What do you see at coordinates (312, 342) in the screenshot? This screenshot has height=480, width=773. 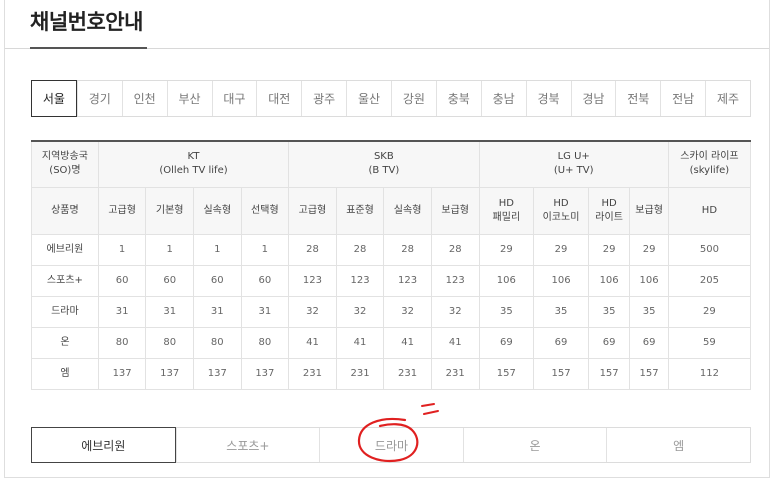 I see `channel-number-cell: 41` at bounding box center [312, 342].